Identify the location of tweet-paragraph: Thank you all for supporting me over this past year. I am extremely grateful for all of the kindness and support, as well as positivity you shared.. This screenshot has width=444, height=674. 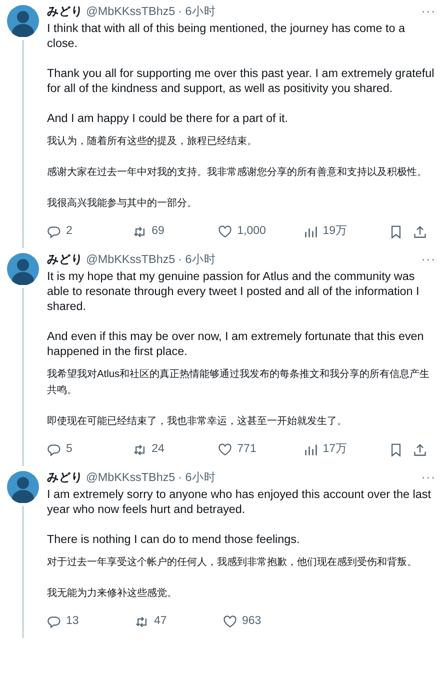
(241, 81).